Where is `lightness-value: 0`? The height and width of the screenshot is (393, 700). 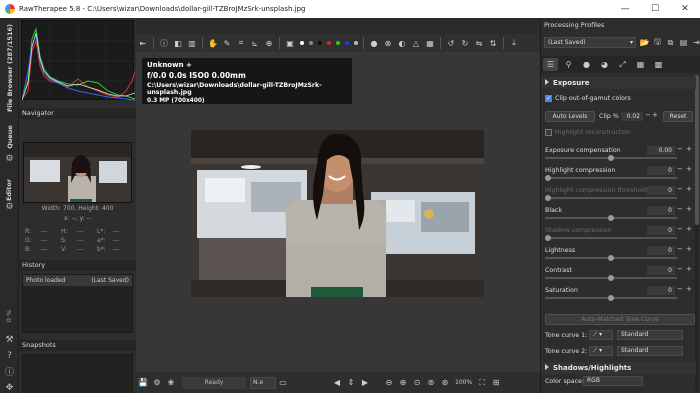
lightness-value: 0 is located at coordinates (661, 250).